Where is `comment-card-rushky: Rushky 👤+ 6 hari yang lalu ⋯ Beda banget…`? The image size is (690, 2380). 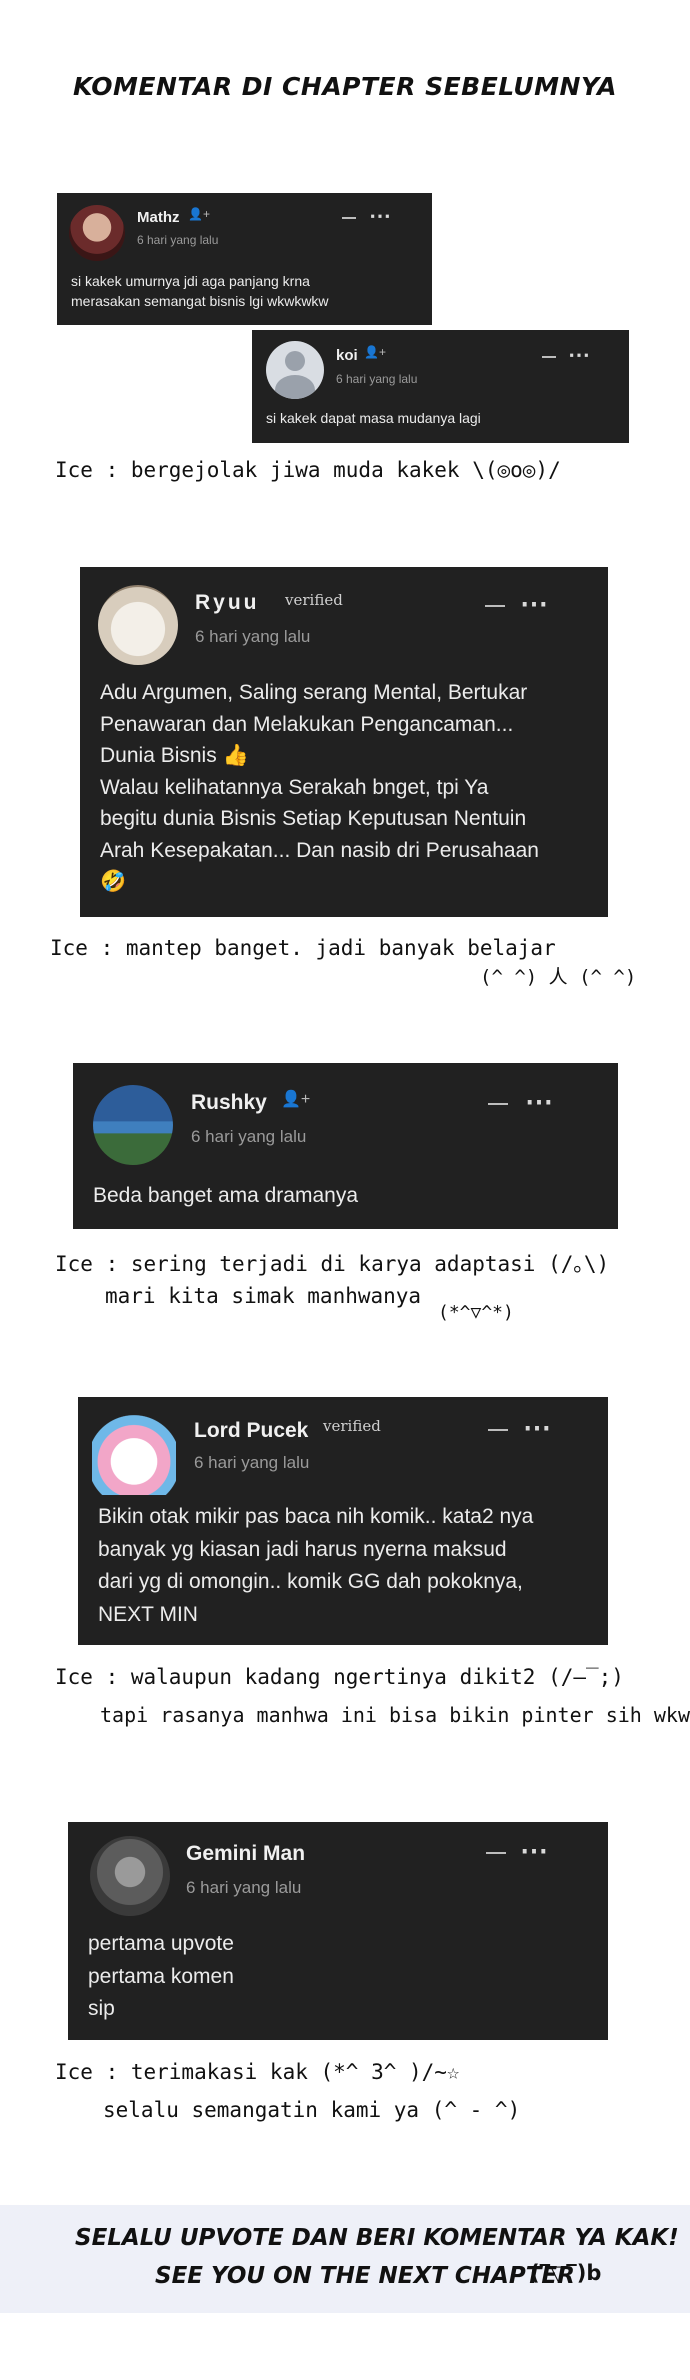
comment-card-rushky: Rushky 👤+ 6 hari yang lalu ⋯ Beda banget… is located at coordinates (345, 1146).